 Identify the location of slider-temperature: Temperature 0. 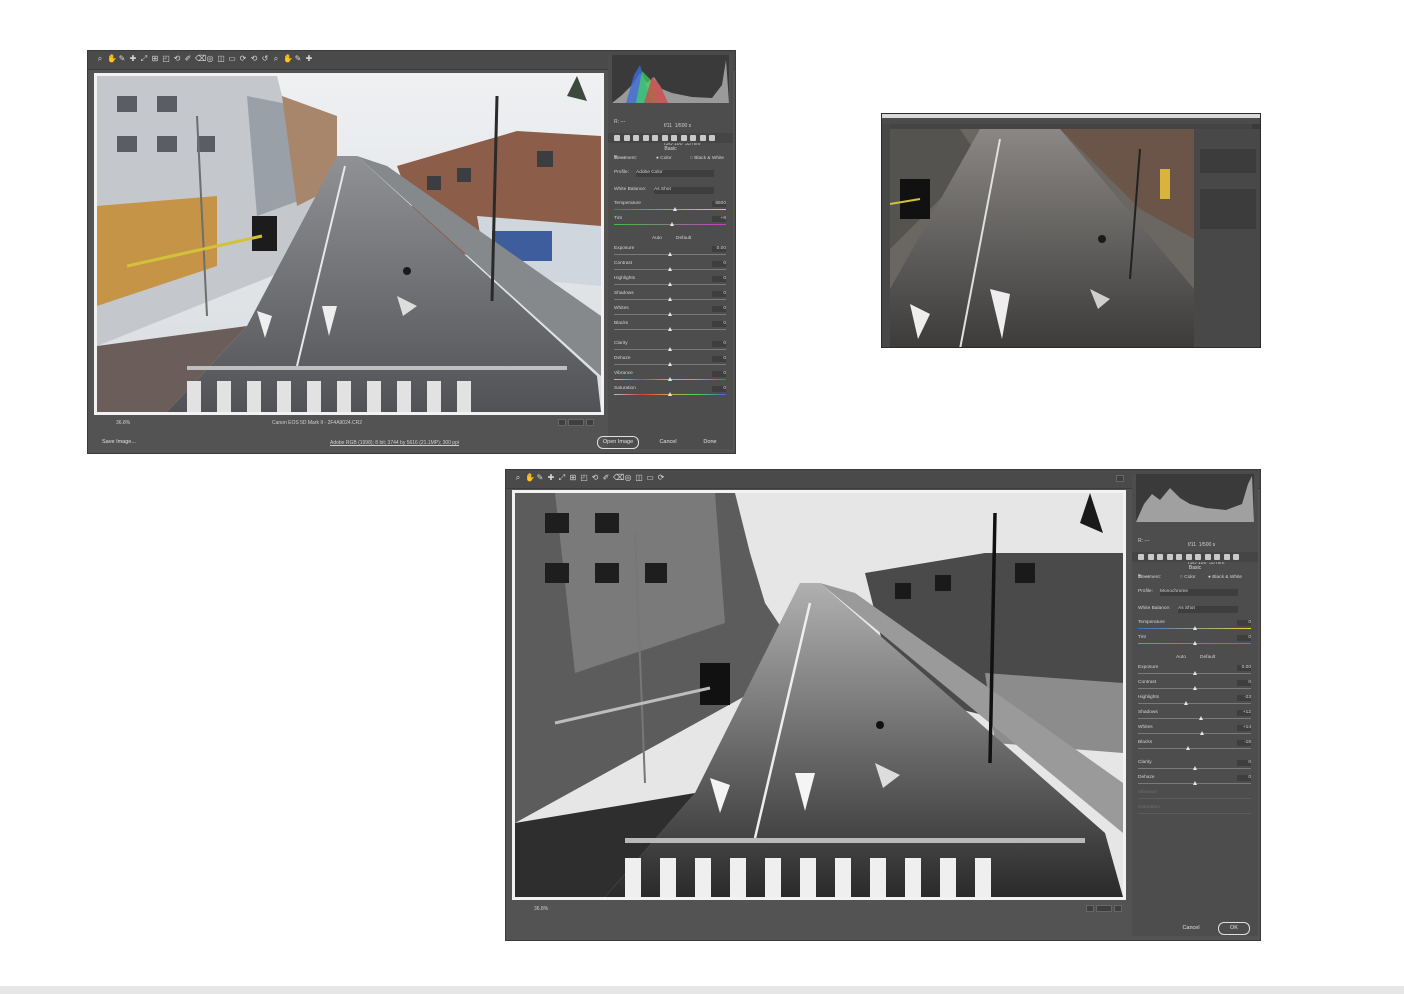
(1194, 627).